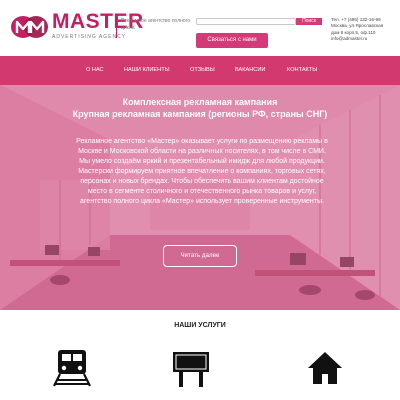 This screenshot has width=400, height=400. Describe the element at coordinates (95, 70) in the screenshot. I see `nav-item-about: О нас` at that location.